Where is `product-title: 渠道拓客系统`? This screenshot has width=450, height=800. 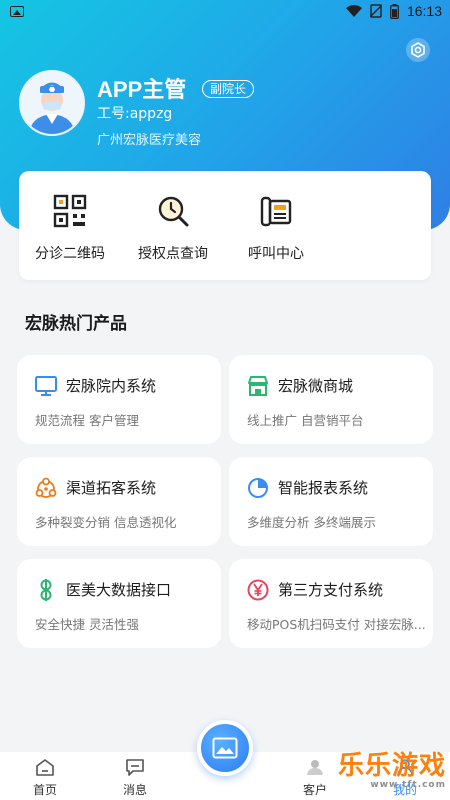
product-title: 渠道拓客系统 is located at coordinates (111, 488).